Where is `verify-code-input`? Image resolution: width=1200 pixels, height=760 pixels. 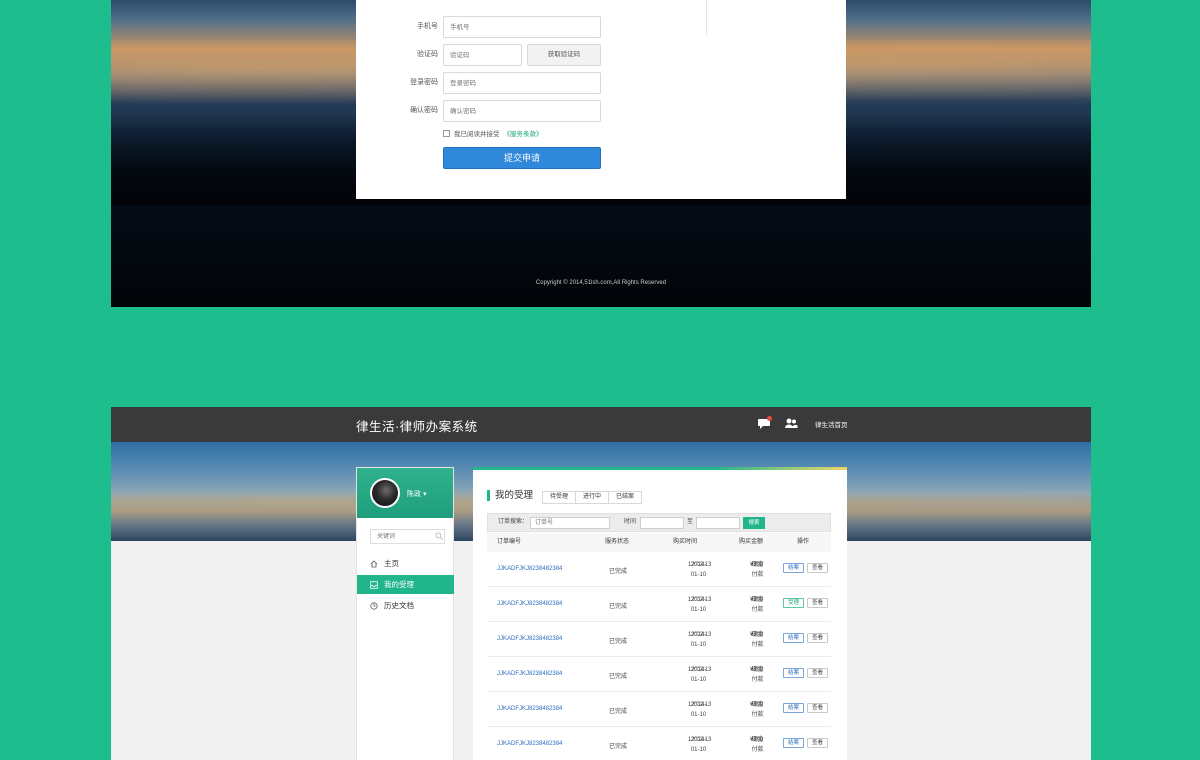
verify-code-input is located at coordinates (482, 55).